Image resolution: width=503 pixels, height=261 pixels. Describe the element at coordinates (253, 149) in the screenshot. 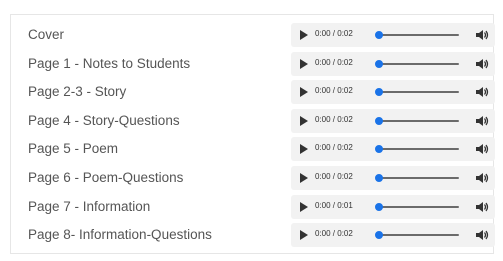

I see `audio-row: Page 5 - Poem 0:00 / 0:02` at that location.